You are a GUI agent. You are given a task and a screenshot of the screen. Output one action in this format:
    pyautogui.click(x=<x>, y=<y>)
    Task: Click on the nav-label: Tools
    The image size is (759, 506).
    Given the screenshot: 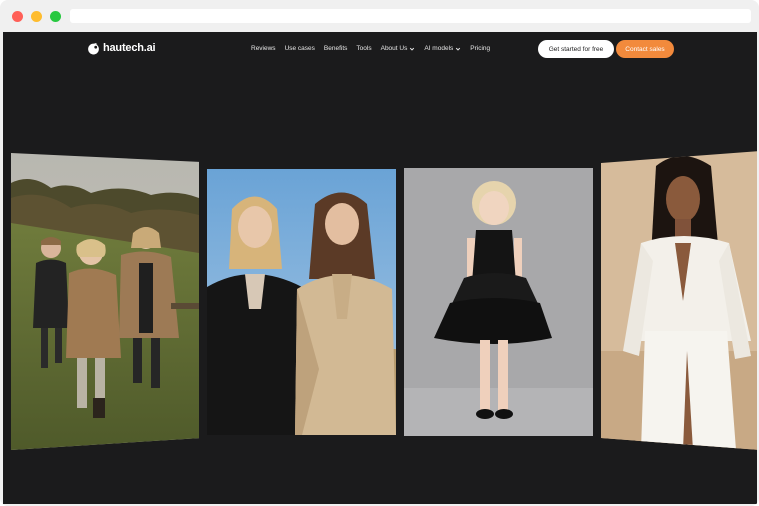 What is the action you would take?
    pyautogui.click(x=364, y=48)
    